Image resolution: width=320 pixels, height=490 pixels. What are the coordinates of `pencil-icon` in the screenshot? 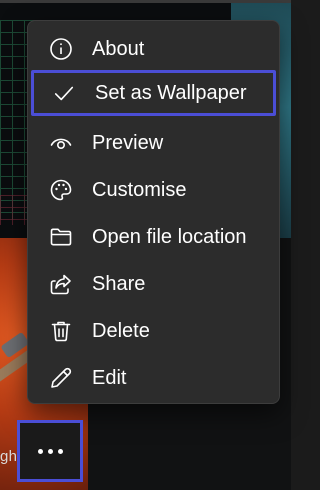 It's located at (61, 378).